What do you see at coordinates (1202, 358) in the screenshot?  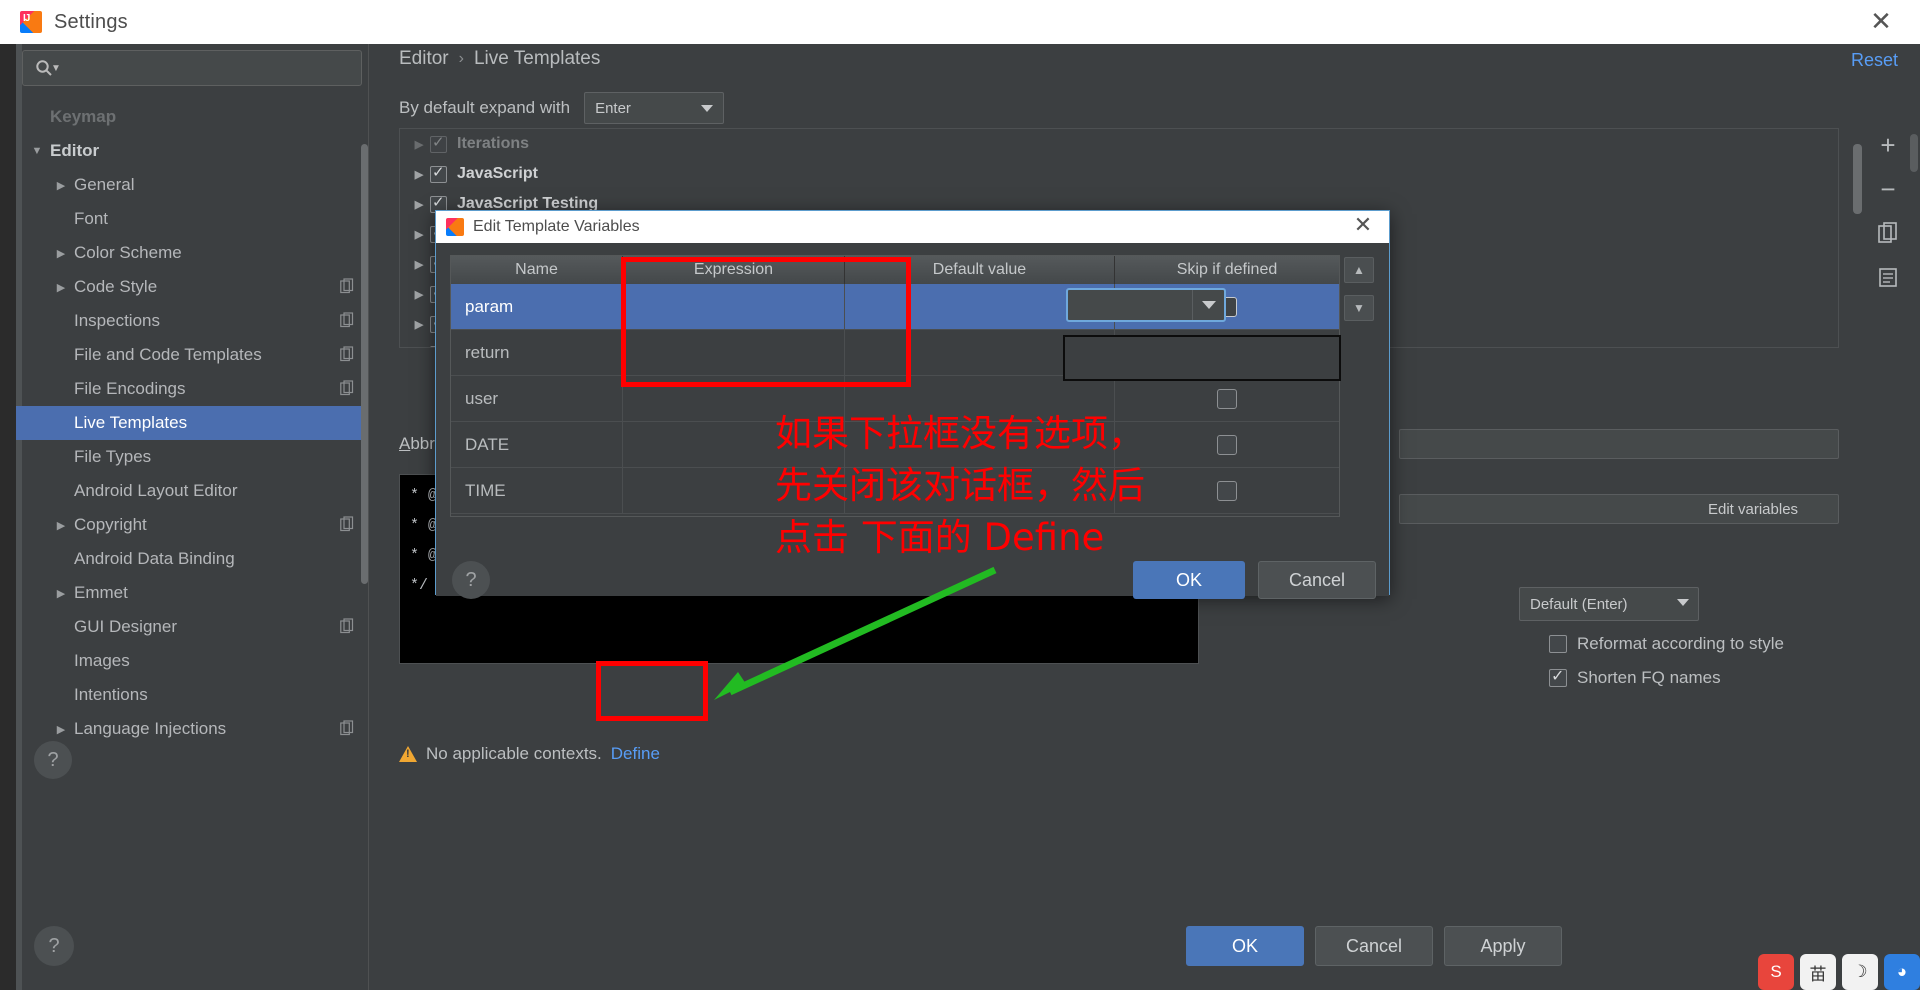 I see `expression-text-editor` at bounding box center [1202, 358].